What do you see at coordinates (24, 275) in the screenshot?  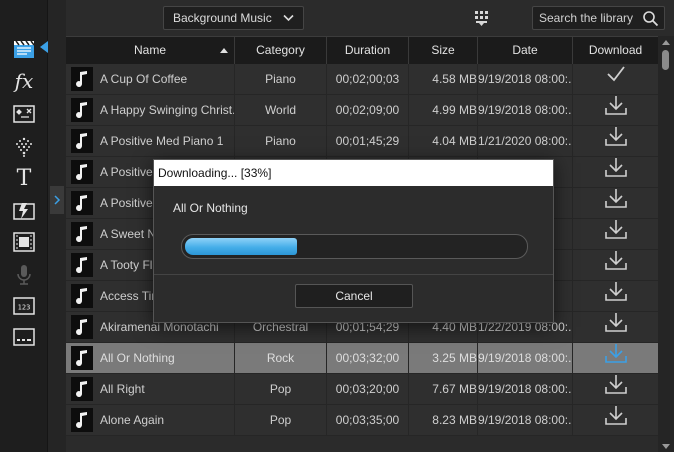 I see `microphone-icon` at bounding box center [24, 275].